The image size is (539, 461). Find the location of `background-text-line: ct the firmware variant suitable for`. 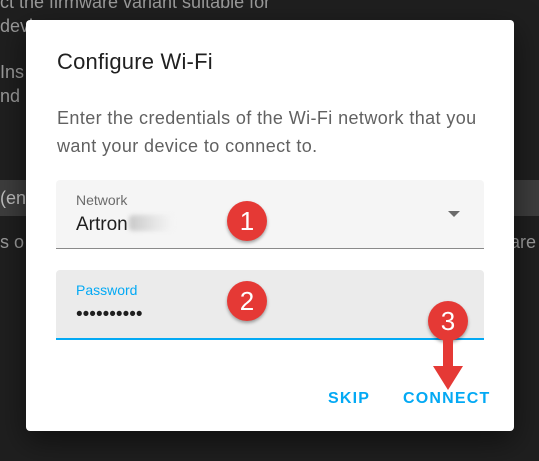

background-text-line: ct the firmware variant suitable for is located at coordinates (135, 6).